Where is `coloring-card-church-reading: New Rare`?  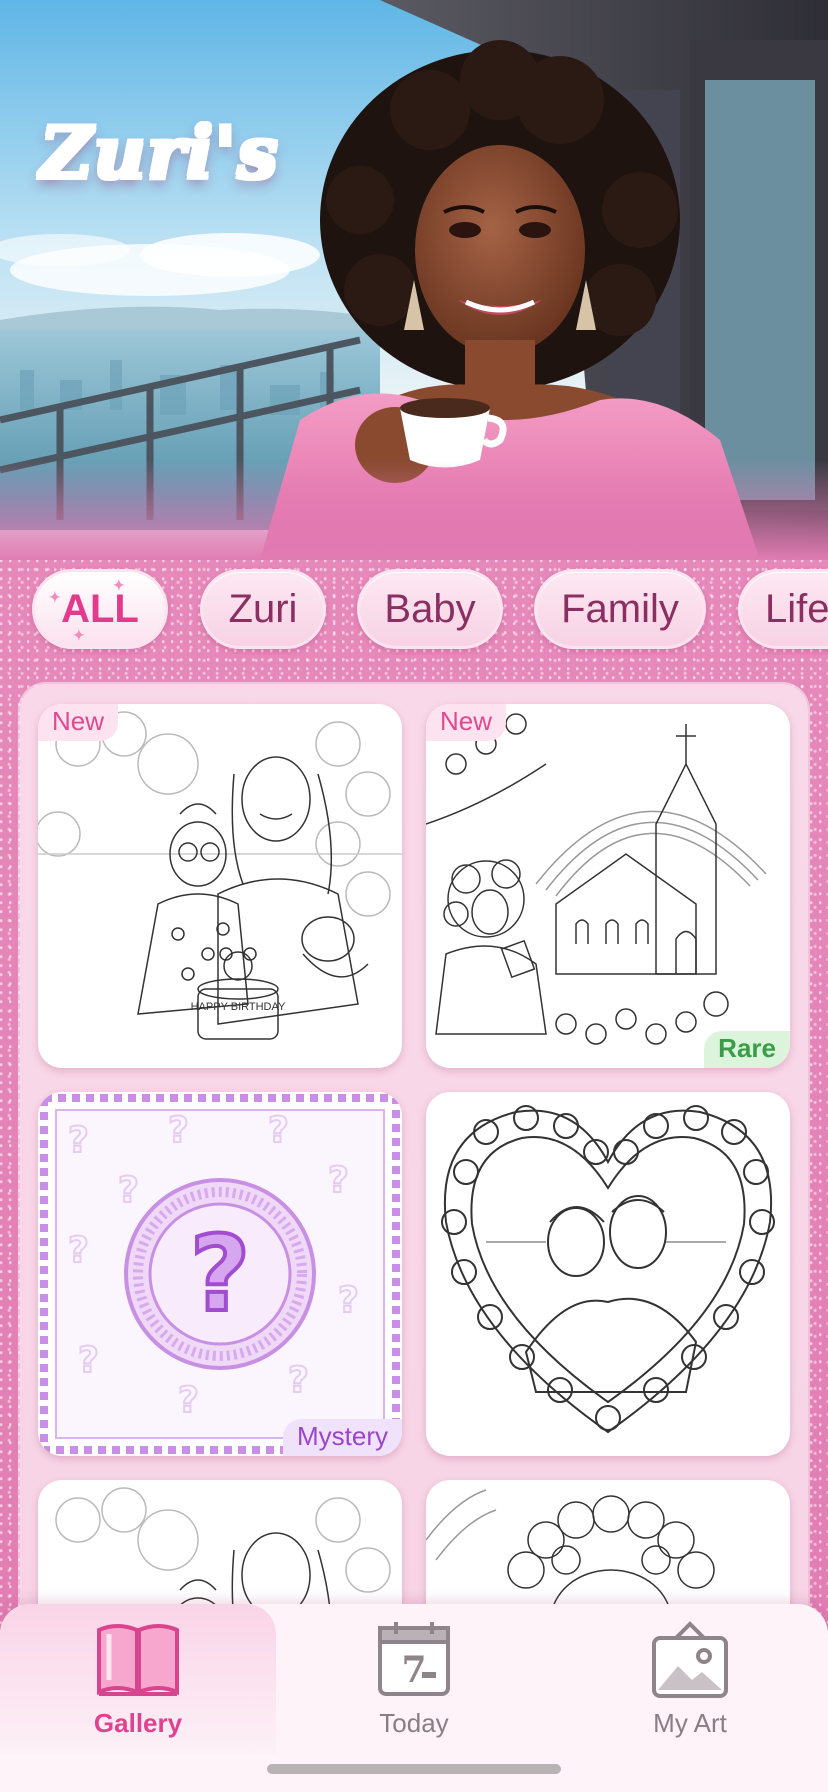
coloring-card-church-reading: New Rare is located at coordinates (608, 886).